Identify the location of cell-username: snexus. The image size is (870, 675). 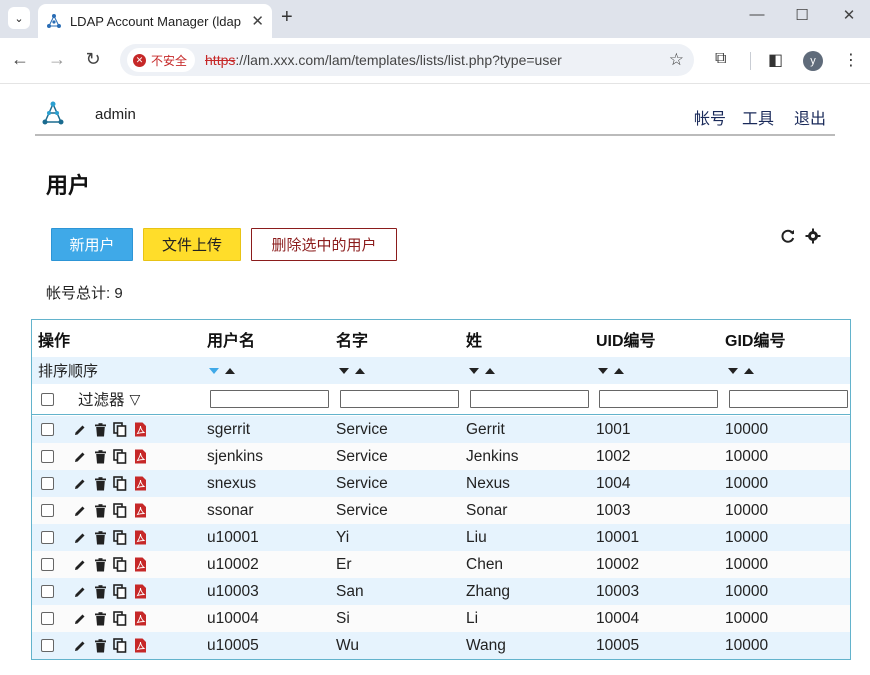
(231, 483).